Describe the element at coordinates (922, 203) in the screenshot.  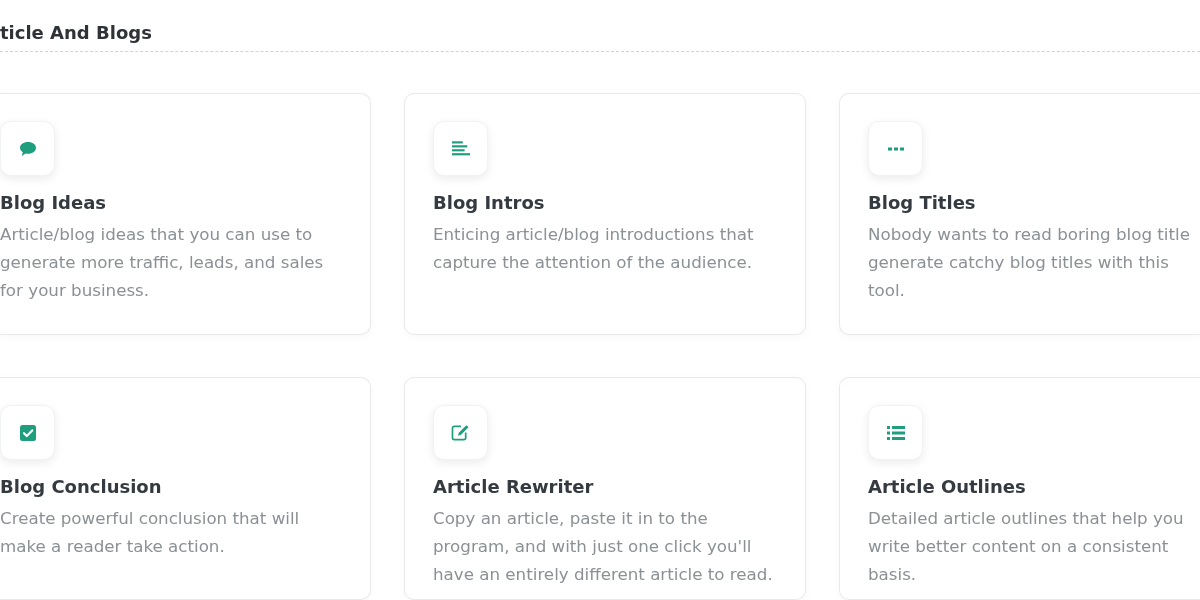
I see `tool-title: Blog Titles` at that location.